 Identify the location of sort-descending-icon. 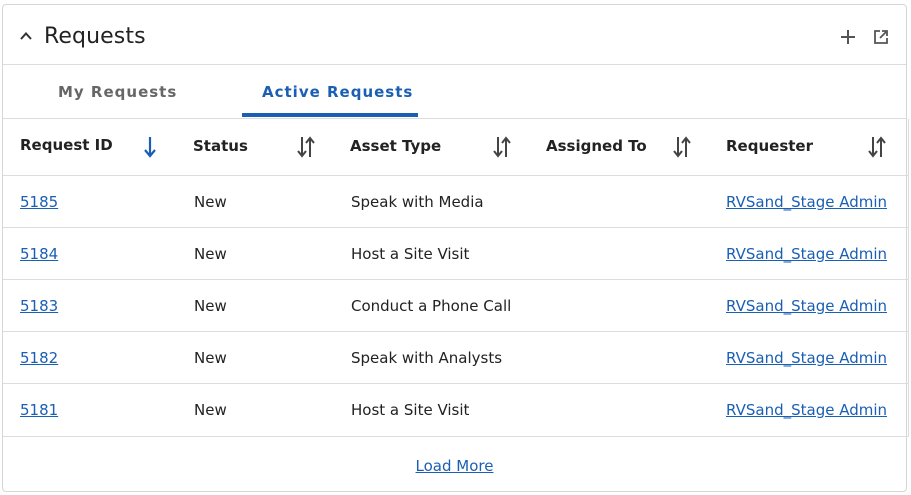
(150, 147).